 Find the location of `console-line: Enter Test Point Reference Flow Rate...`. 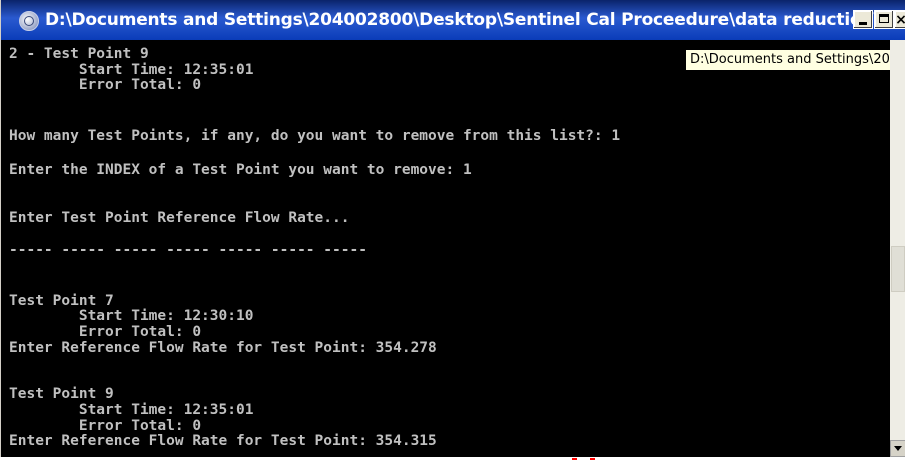

console-line: Enter Test Point Reference Flow Rate... is located at coordinates (179, 218).